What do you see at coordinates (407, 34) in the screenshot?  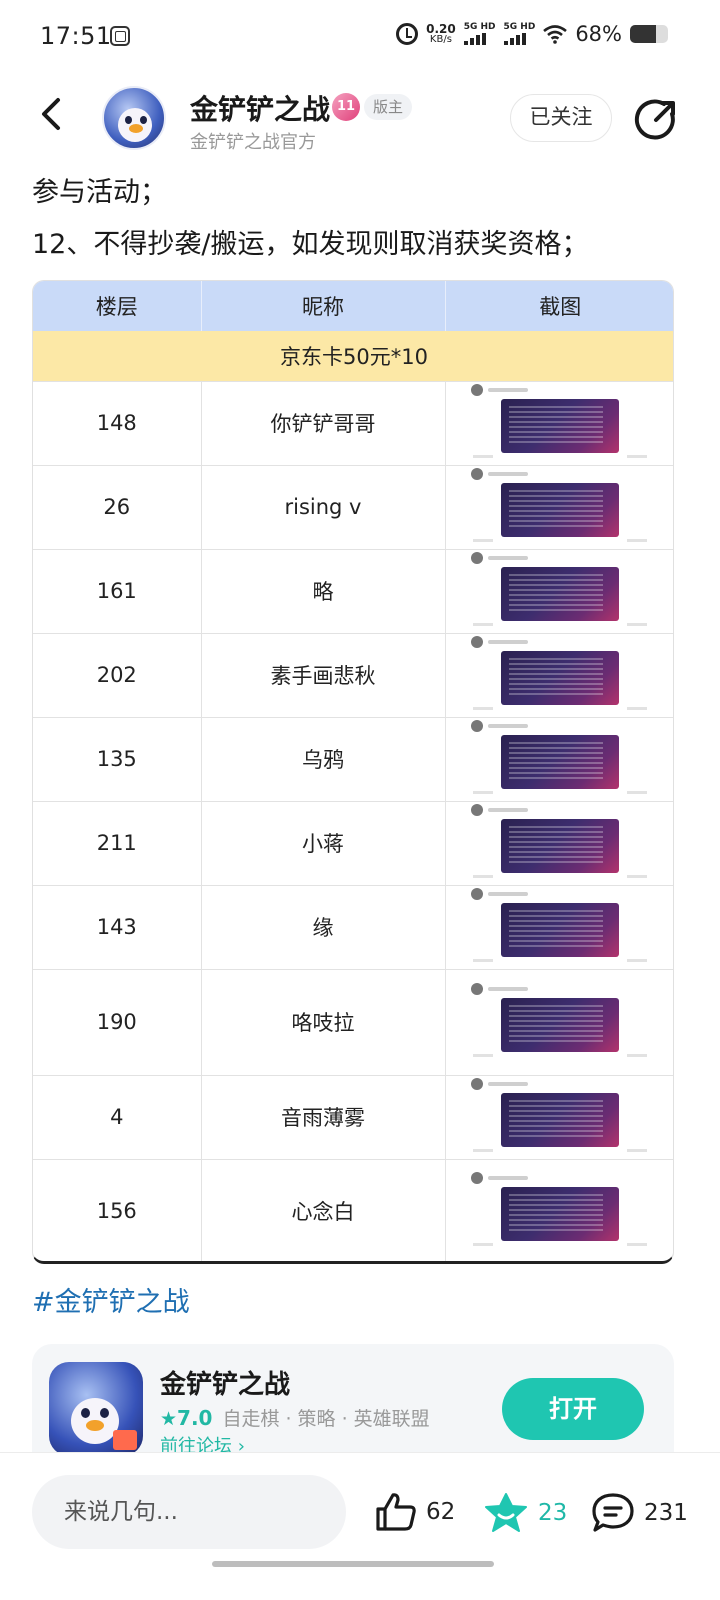 I see `alarm-icon` at bounding box center [407, 34].